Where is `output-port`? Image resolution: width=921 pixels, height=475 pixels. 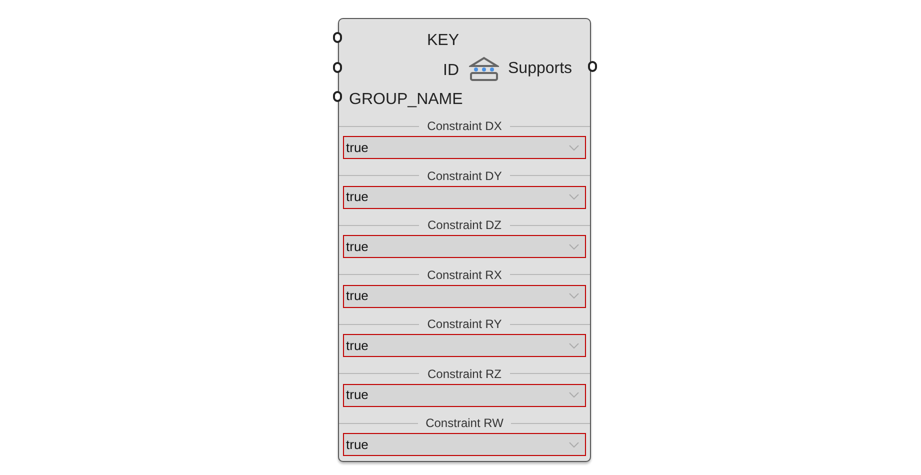 output-port is located at coordinates (592, 66).